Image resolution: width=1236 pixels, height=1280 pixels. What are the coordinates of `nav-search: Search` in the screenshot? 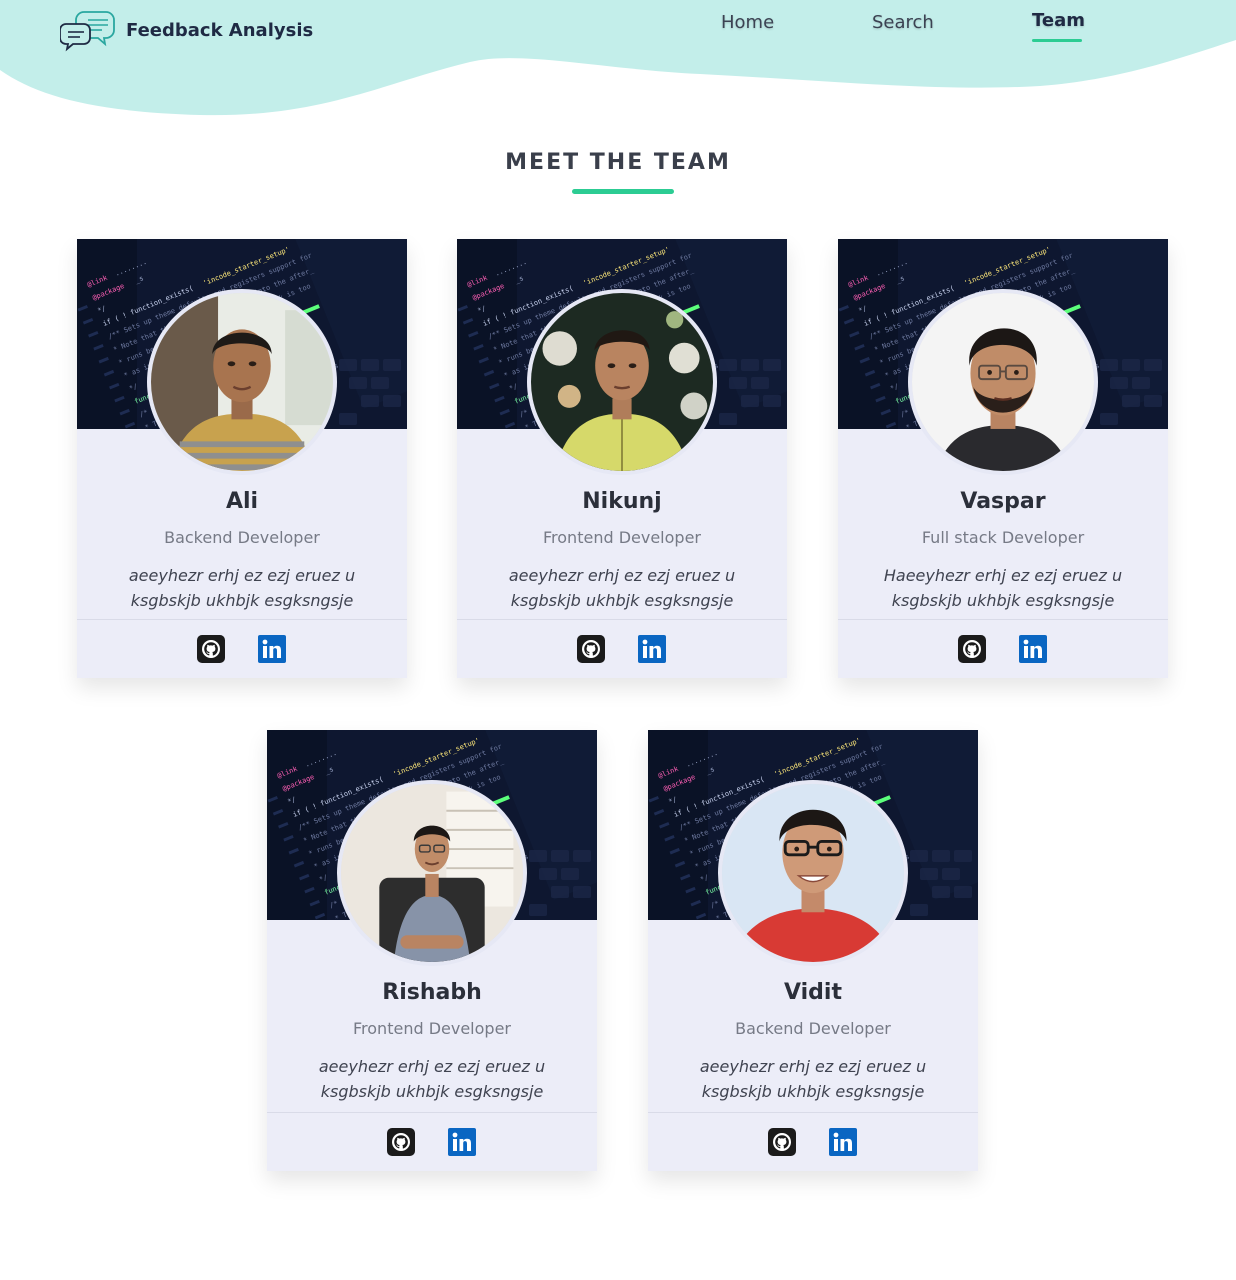 It's located at (903, 22).